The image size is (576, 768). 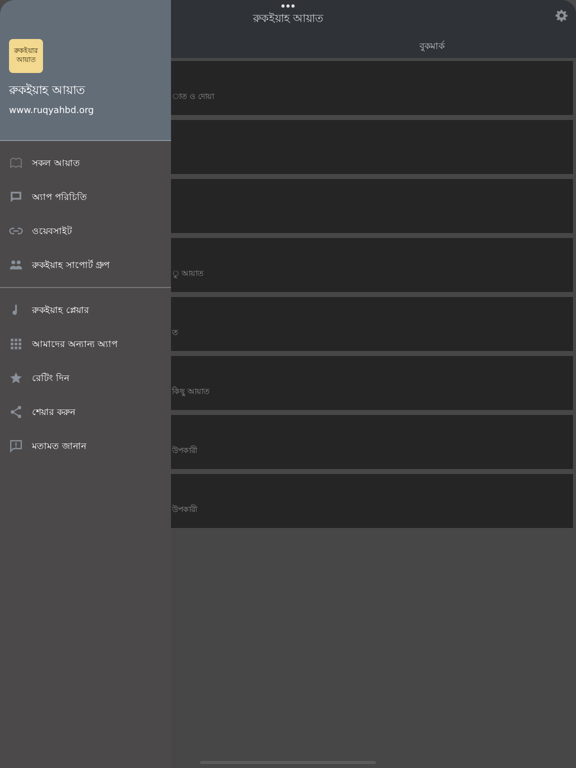 I want to click on list-card: ু আয়াত, so click(x=372, y=265).